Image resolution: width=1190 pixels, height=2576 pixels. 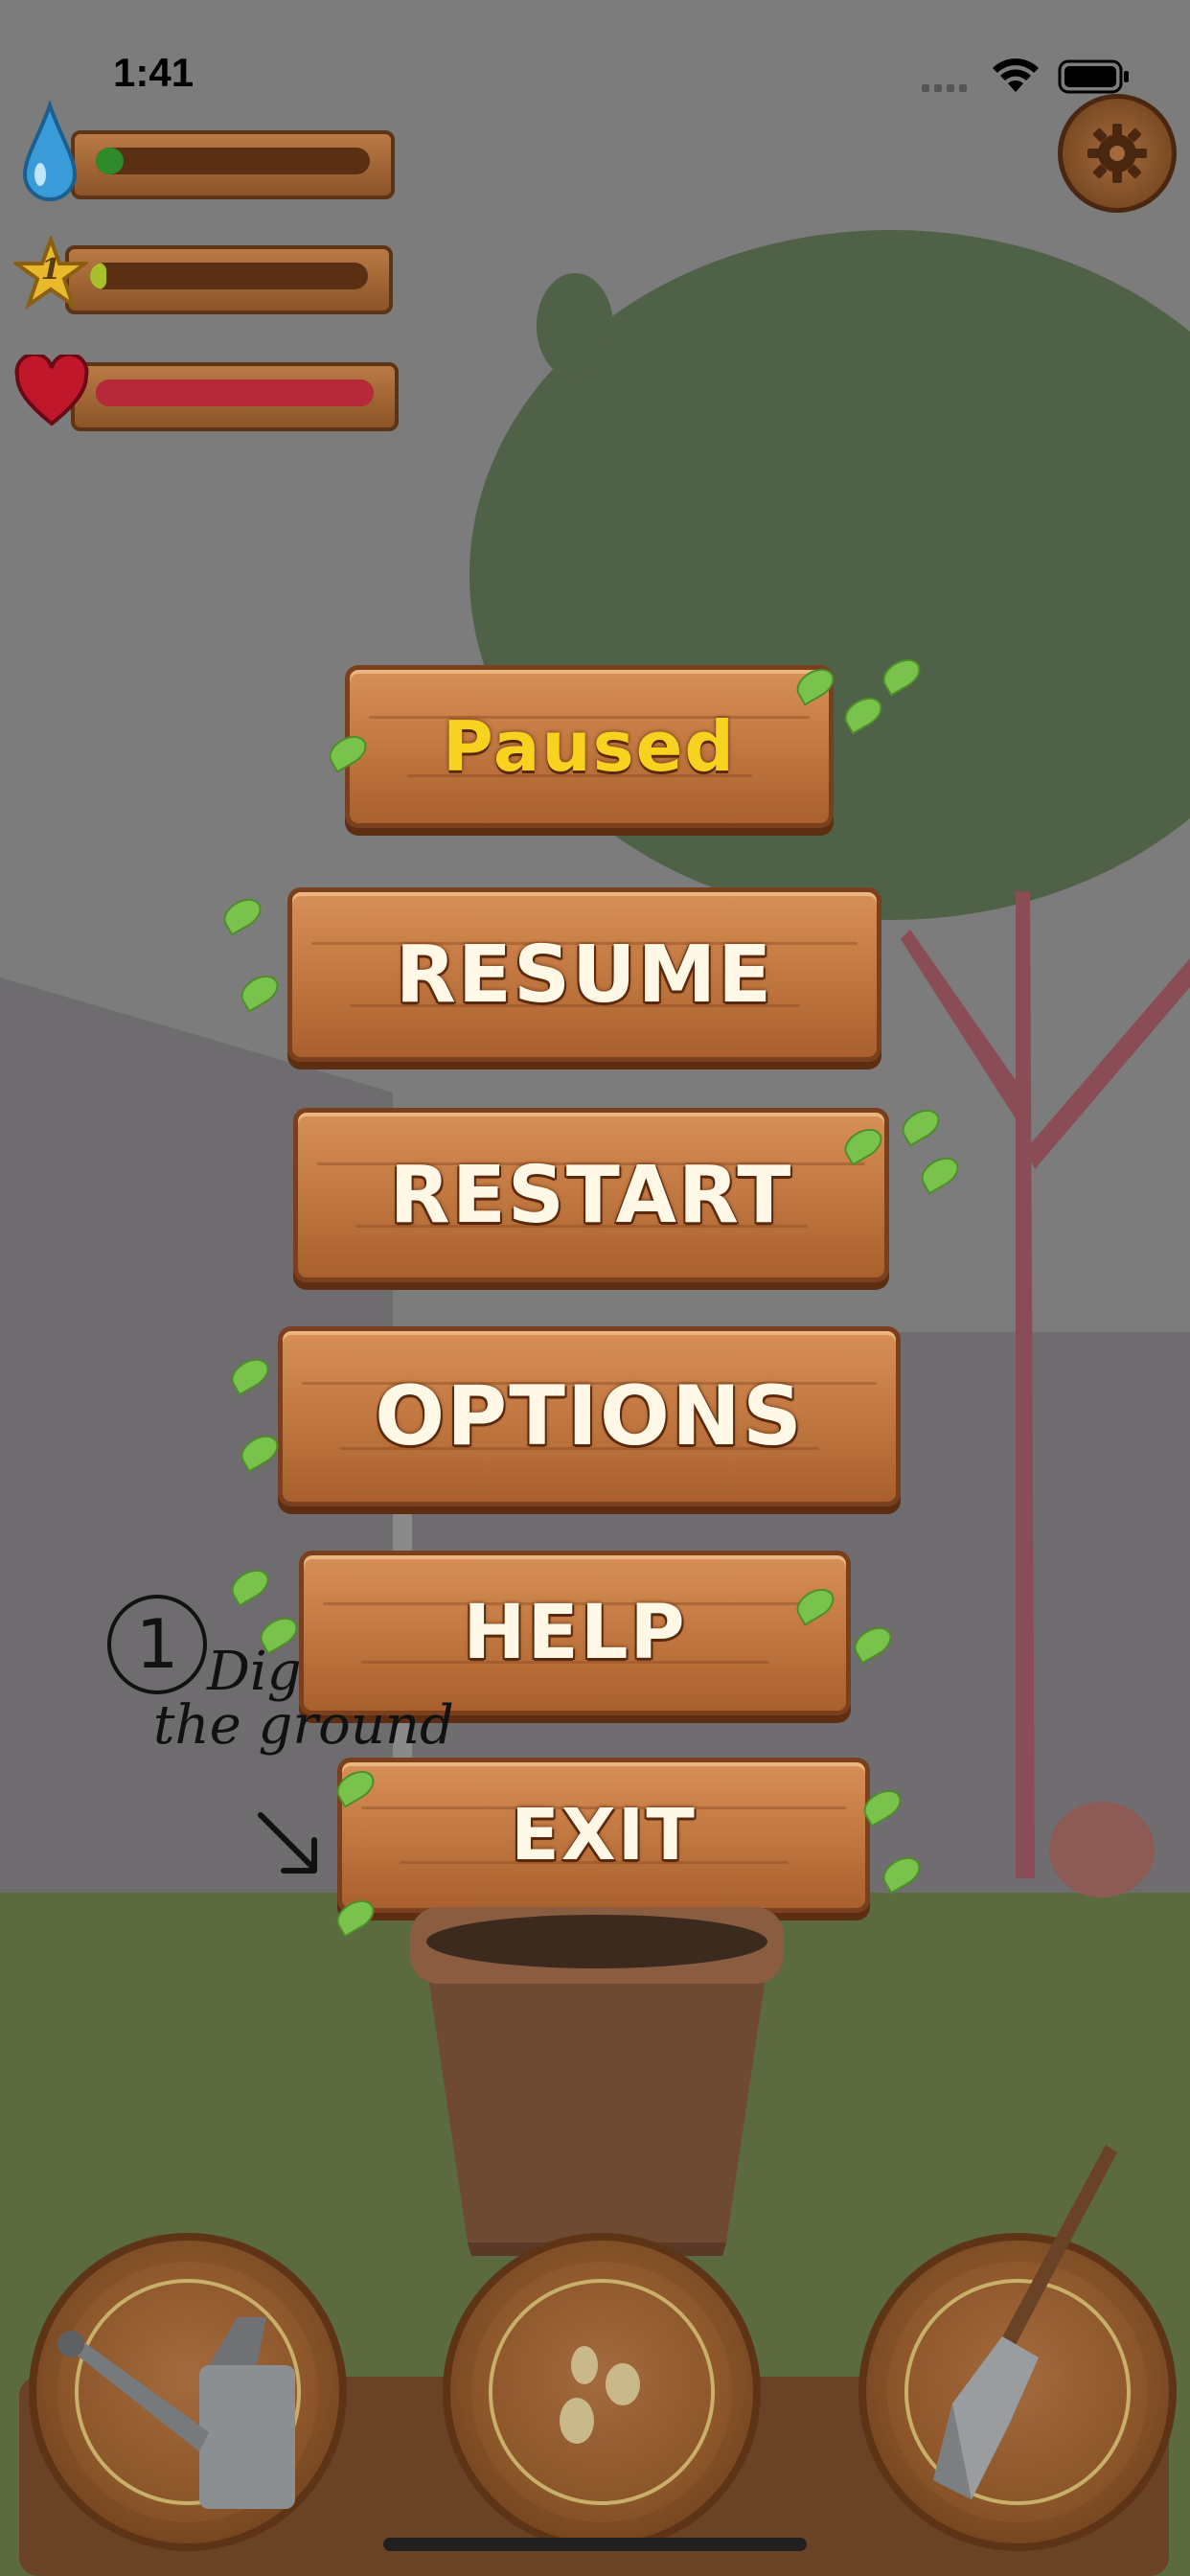 I want to click on water-drop-icon, so click(x=50, y=154).